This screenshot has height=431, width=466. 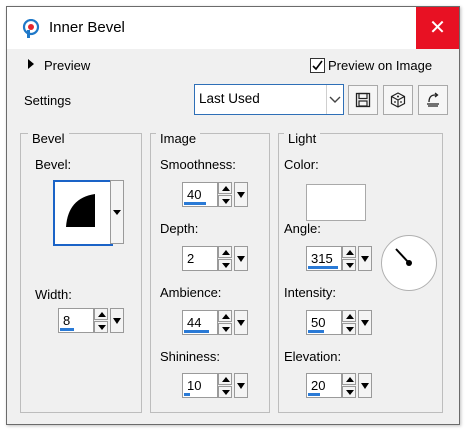 I want to click on window-title: Inner Bevel, so click(x=87, y=27).